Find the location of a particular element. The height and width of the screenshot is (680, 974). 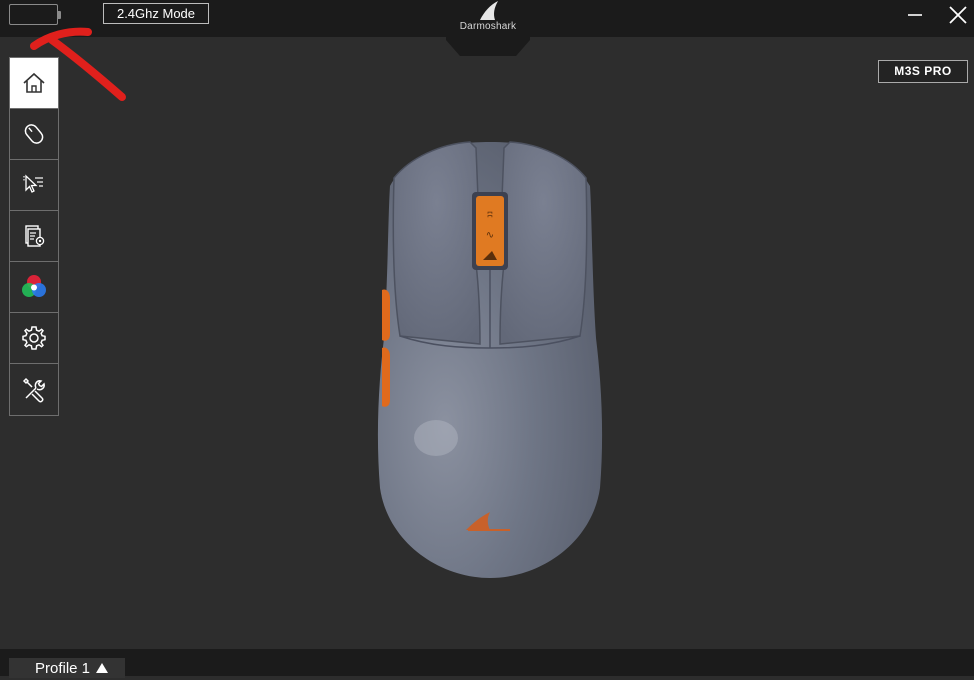

home-icon is located at coordinates (34, 82).